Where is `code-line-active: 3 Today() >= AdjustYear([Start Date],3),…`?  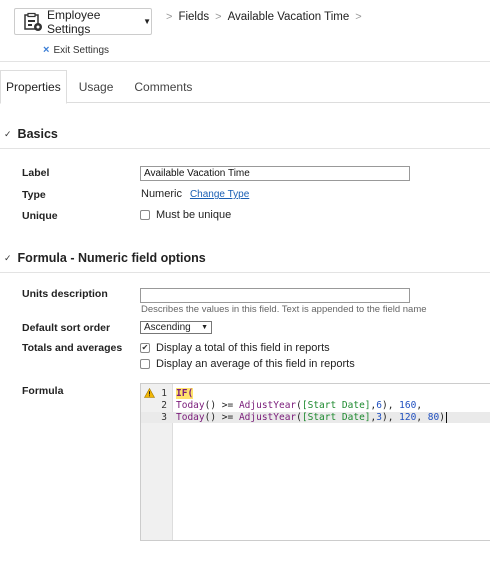 code-line-active: 3 Today() >= AdjustYear([Start Date],3),… is located at coordinates (315, 417).